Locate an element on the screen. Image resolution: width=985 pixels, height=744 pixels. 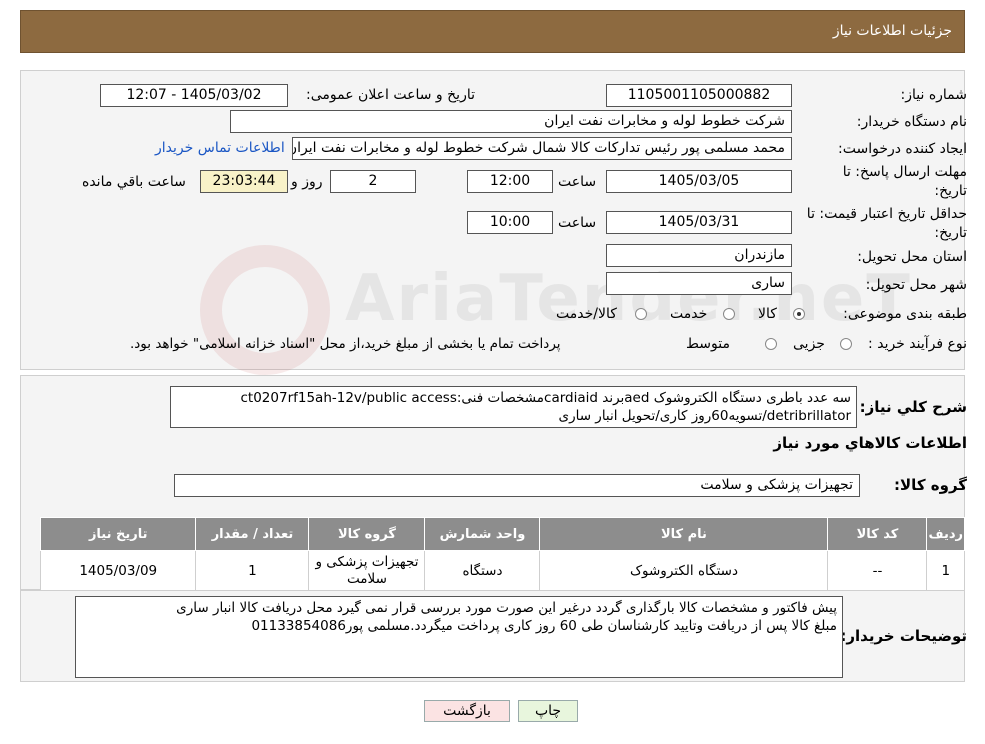
goods-group-label: گروه کالا: is located at coordinates (930, 485).